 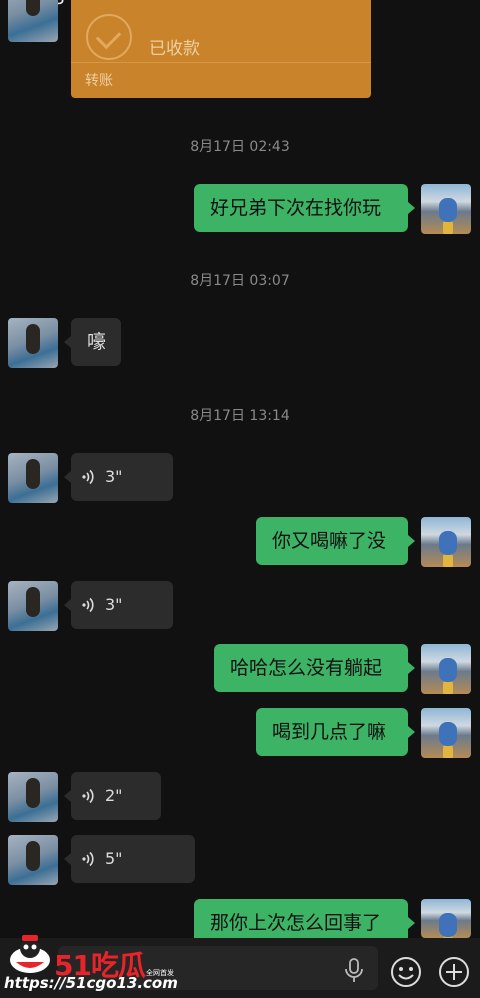 What do you see at coordinates (133, 859) in the screenshot?
I see `voice-message: 5"` at bounding box center [133, 859].